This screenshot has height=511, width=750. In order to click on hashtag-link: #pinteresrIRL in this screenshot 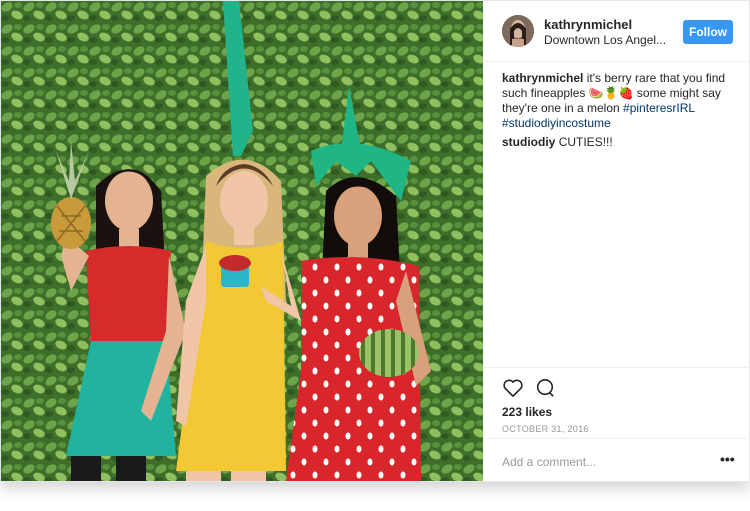, I will do `click(659, 108)`.